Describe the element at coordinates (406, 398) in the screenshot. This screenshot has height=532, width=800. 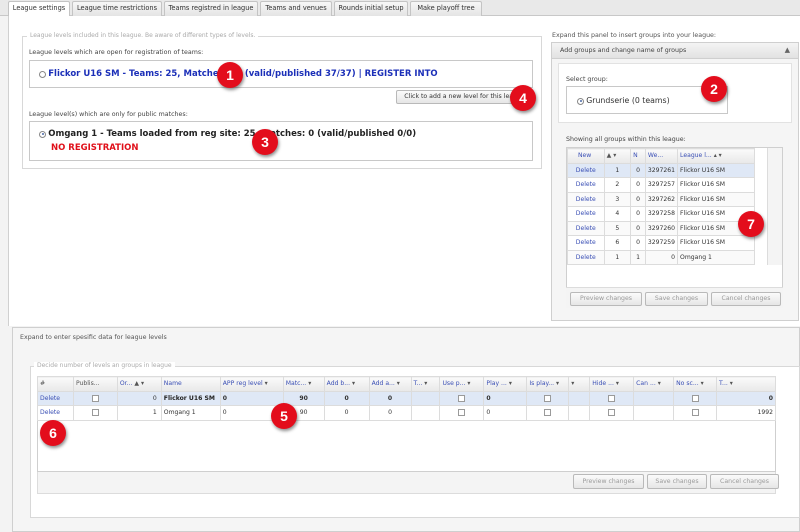
I see `table-row: Delete 0 Flickor U16 SM 0 90 0 0 0 0` at that location.